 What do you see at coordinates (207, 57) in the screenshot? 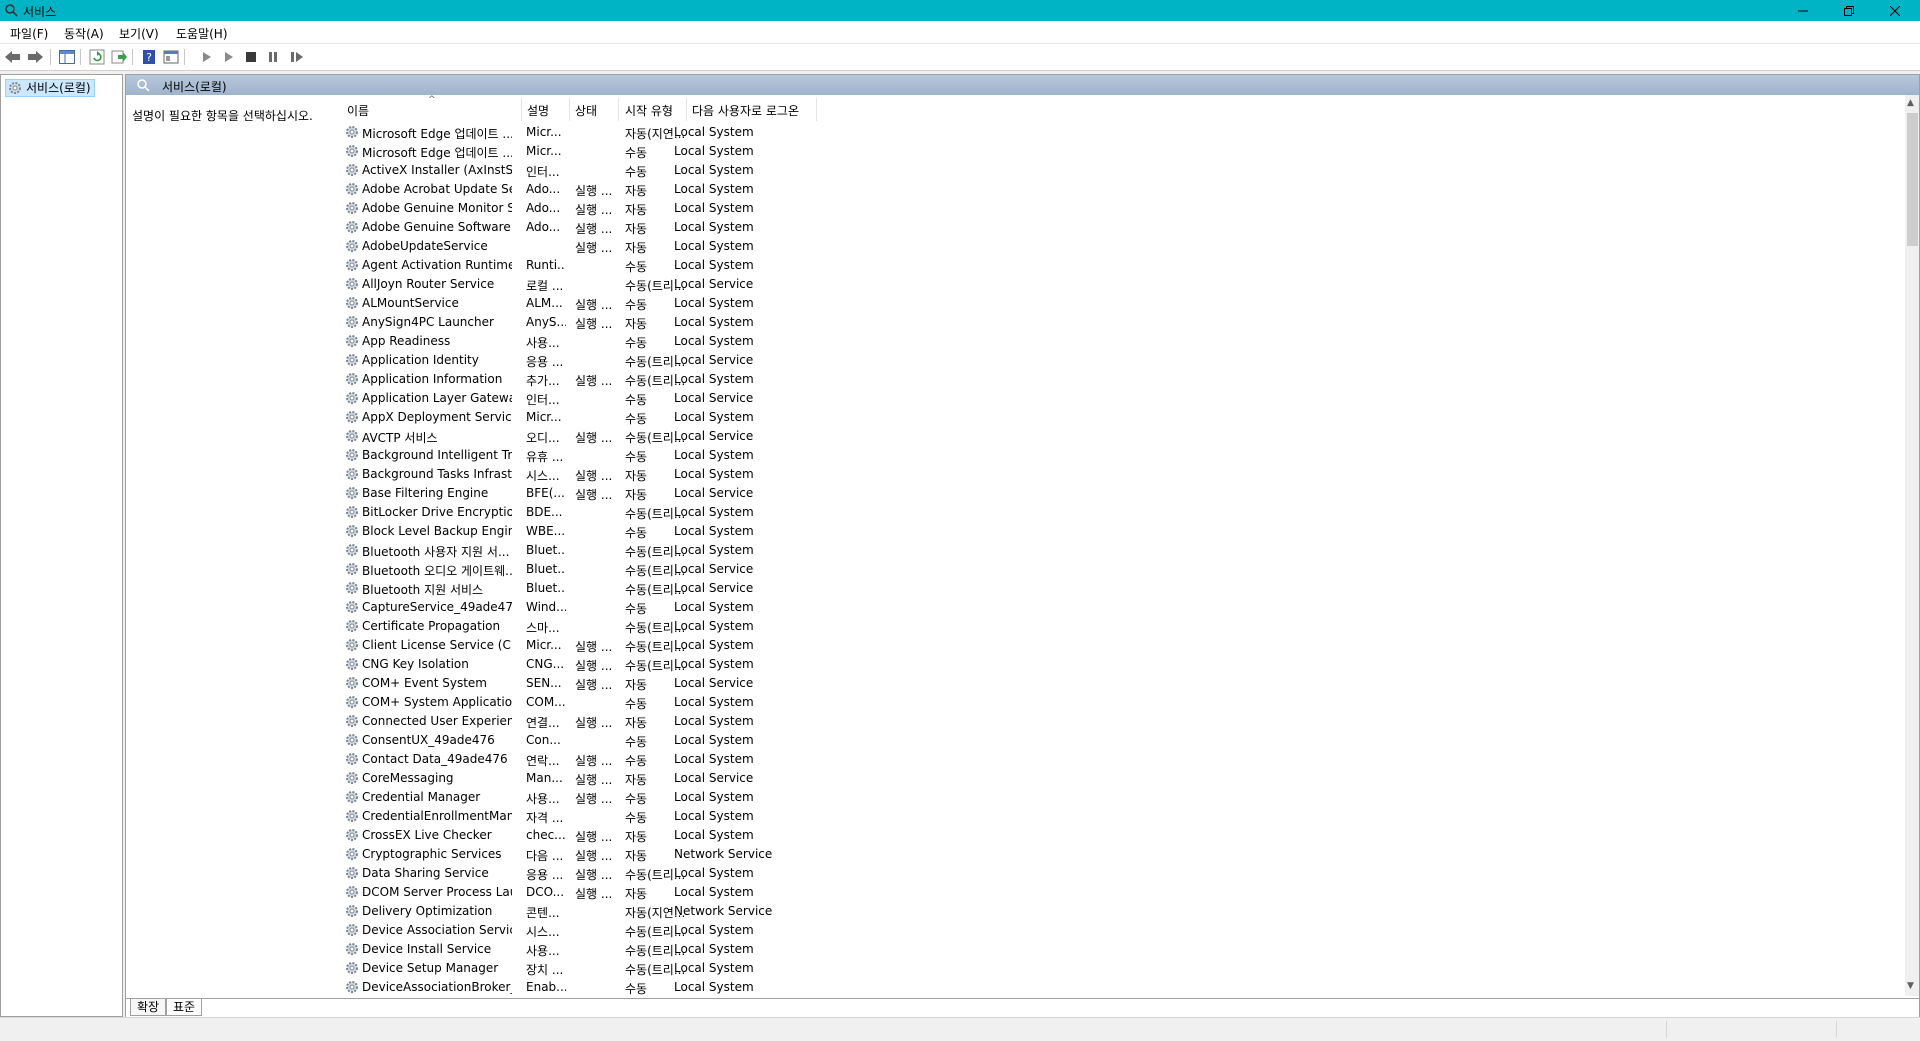
I see `start-service-button` at bounding box center [207, 57].